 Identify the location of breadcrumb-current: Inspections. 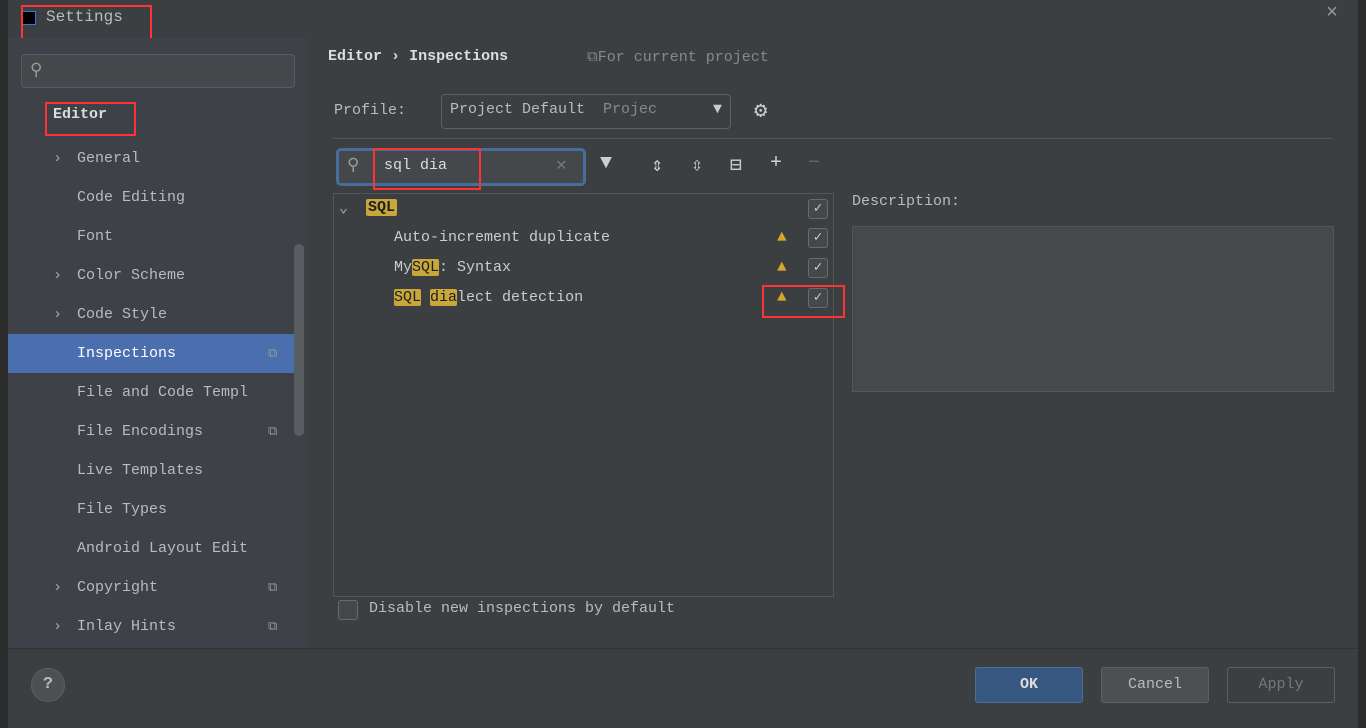
(459, 56).